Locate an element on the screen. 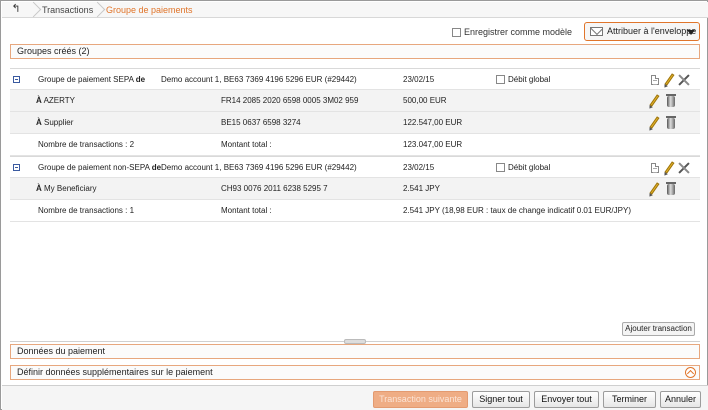 This screenshot has height=410, width=708. beneficiary-amount: 2.541 JPY is located at coordinates (421, 188).